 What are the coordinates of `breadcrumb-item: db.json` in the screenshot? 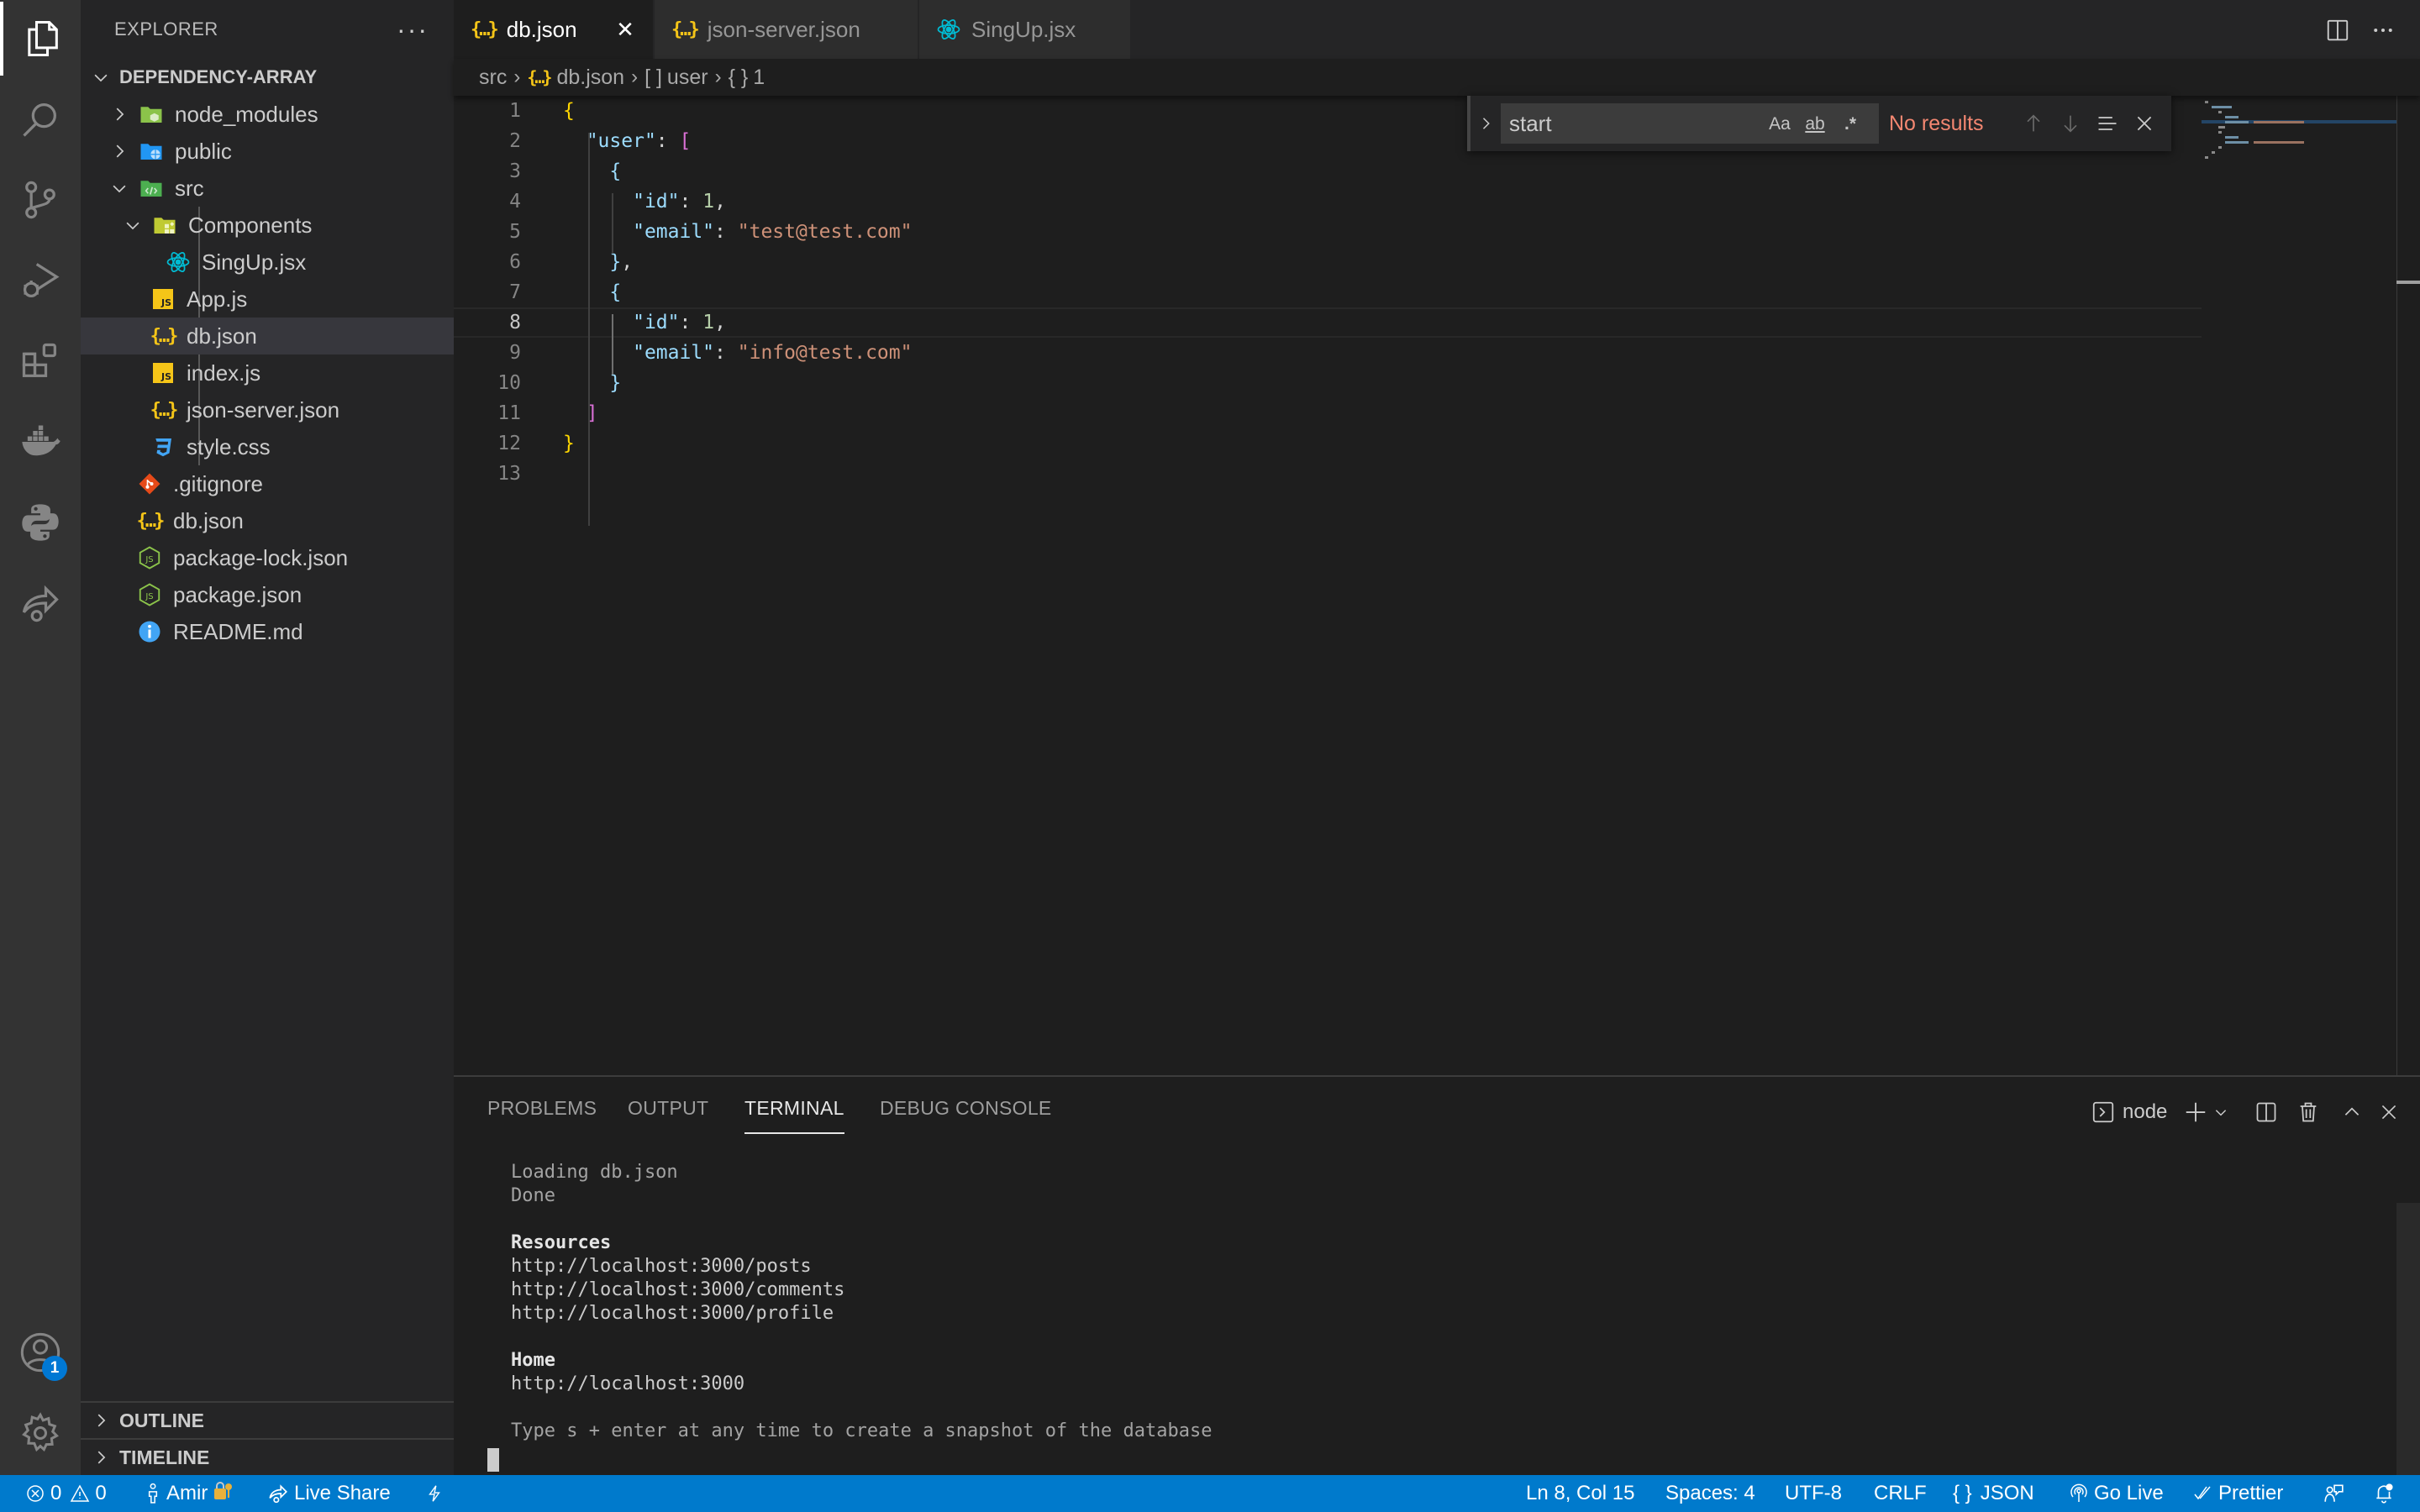 It's located at (590, 78).